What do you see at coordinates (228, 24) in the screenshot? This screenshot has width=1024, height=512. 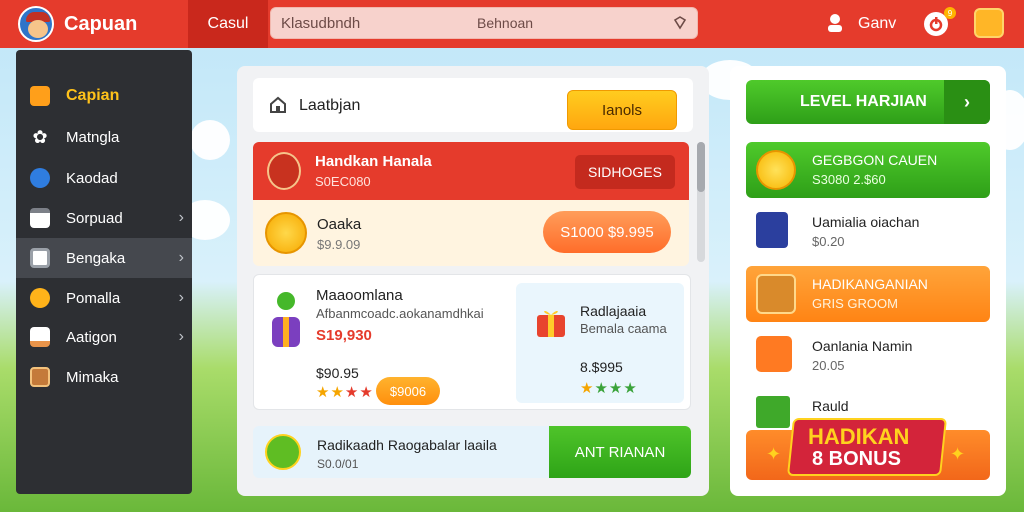 I see `tab-casual: Casul` at bounding box center [228, 24].